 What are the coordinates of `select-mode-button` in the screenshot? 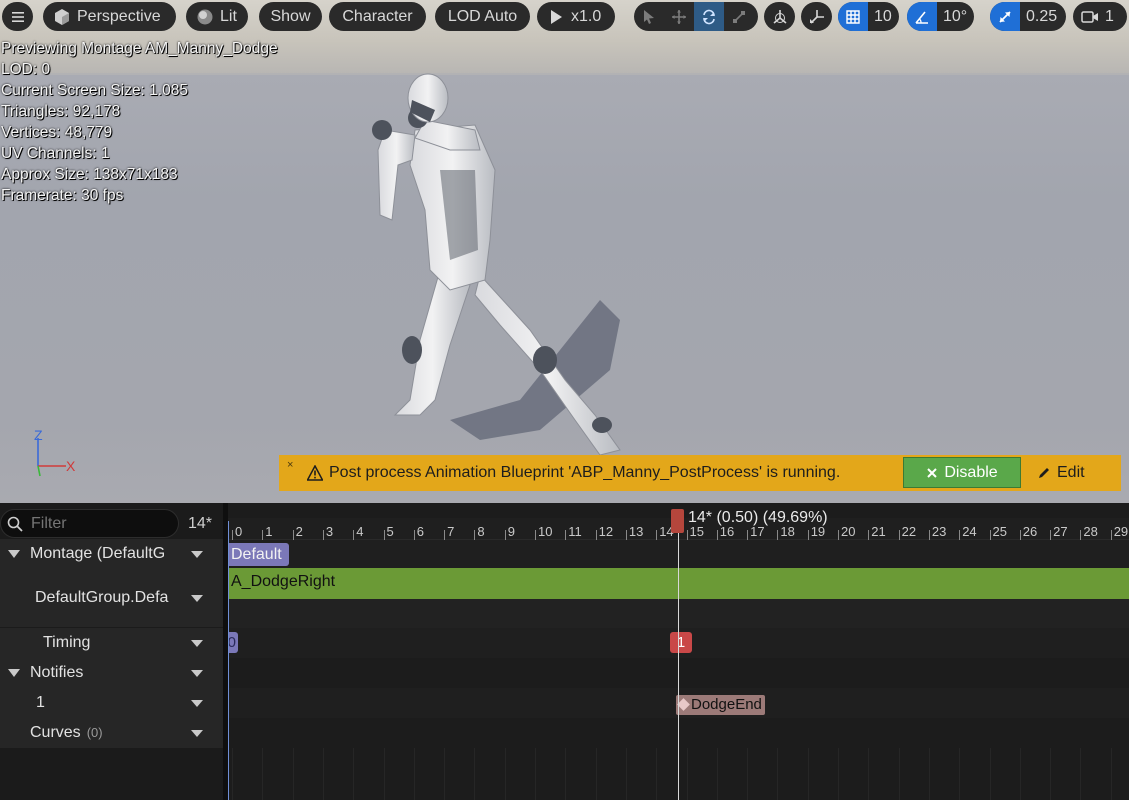 It's located at (649, 16).